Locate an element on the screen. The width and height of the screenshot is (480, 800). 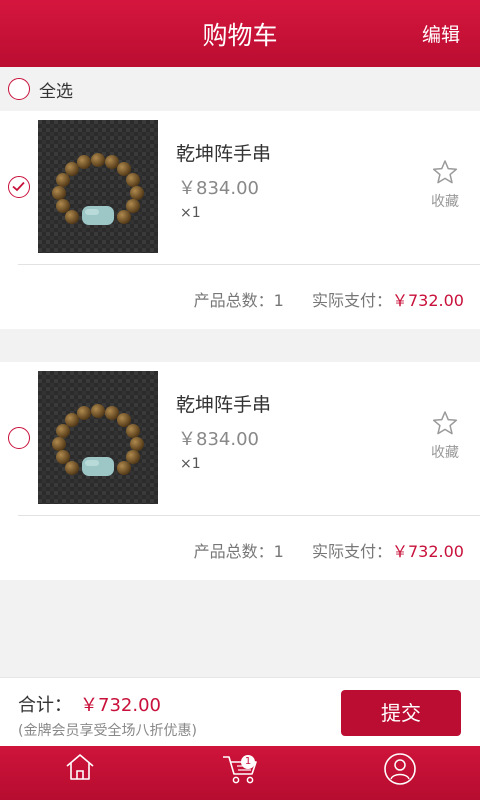
tab-profile is located at coordinates (400, 773).